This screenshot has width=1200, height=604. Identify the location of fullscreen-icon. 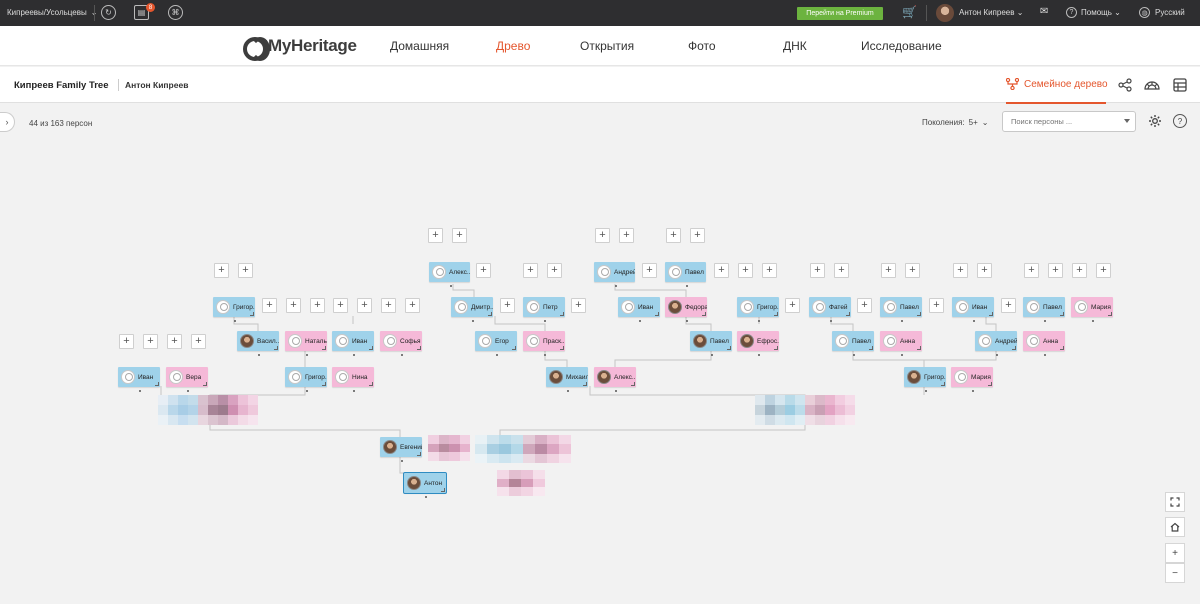
(1175, 502).